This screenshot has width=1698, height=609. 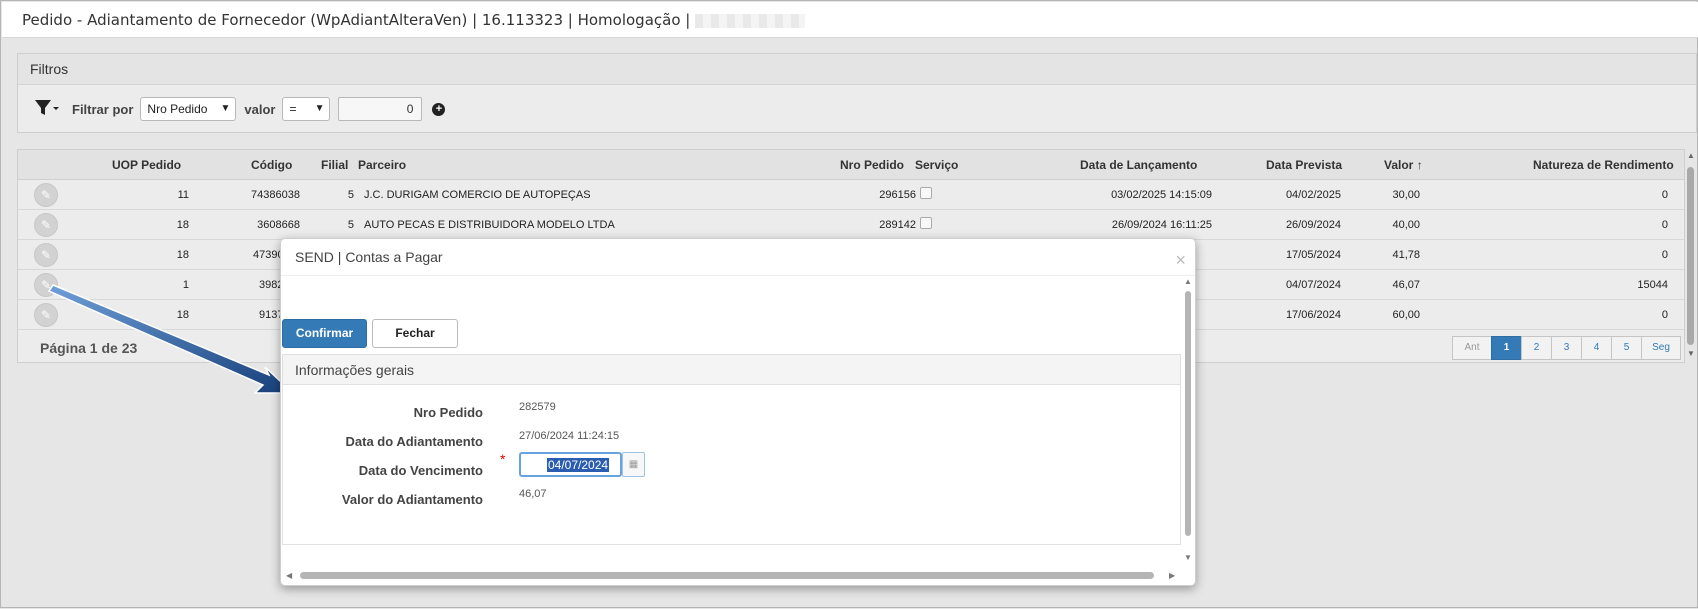 I want to click on nro-pedido-value: 282579, so click(x=537, y=407).